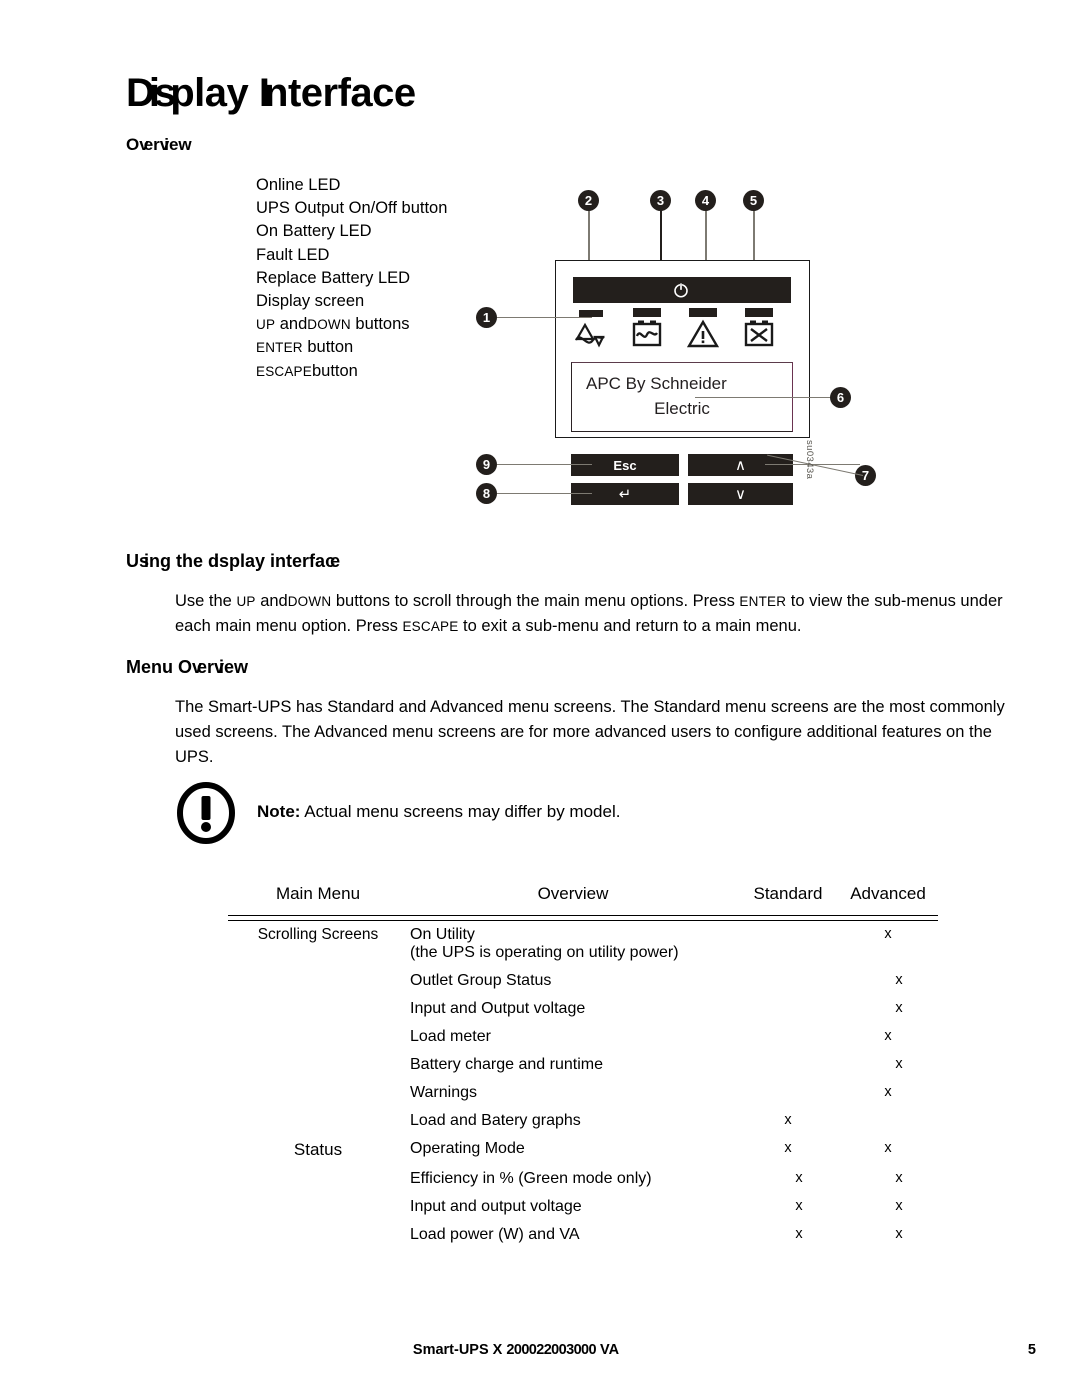 The image size is (1080, 1397). Describe the element at coordinates (496, 1206) in the screenshot. I see `cell-overview: Input and output voltage` at that location.